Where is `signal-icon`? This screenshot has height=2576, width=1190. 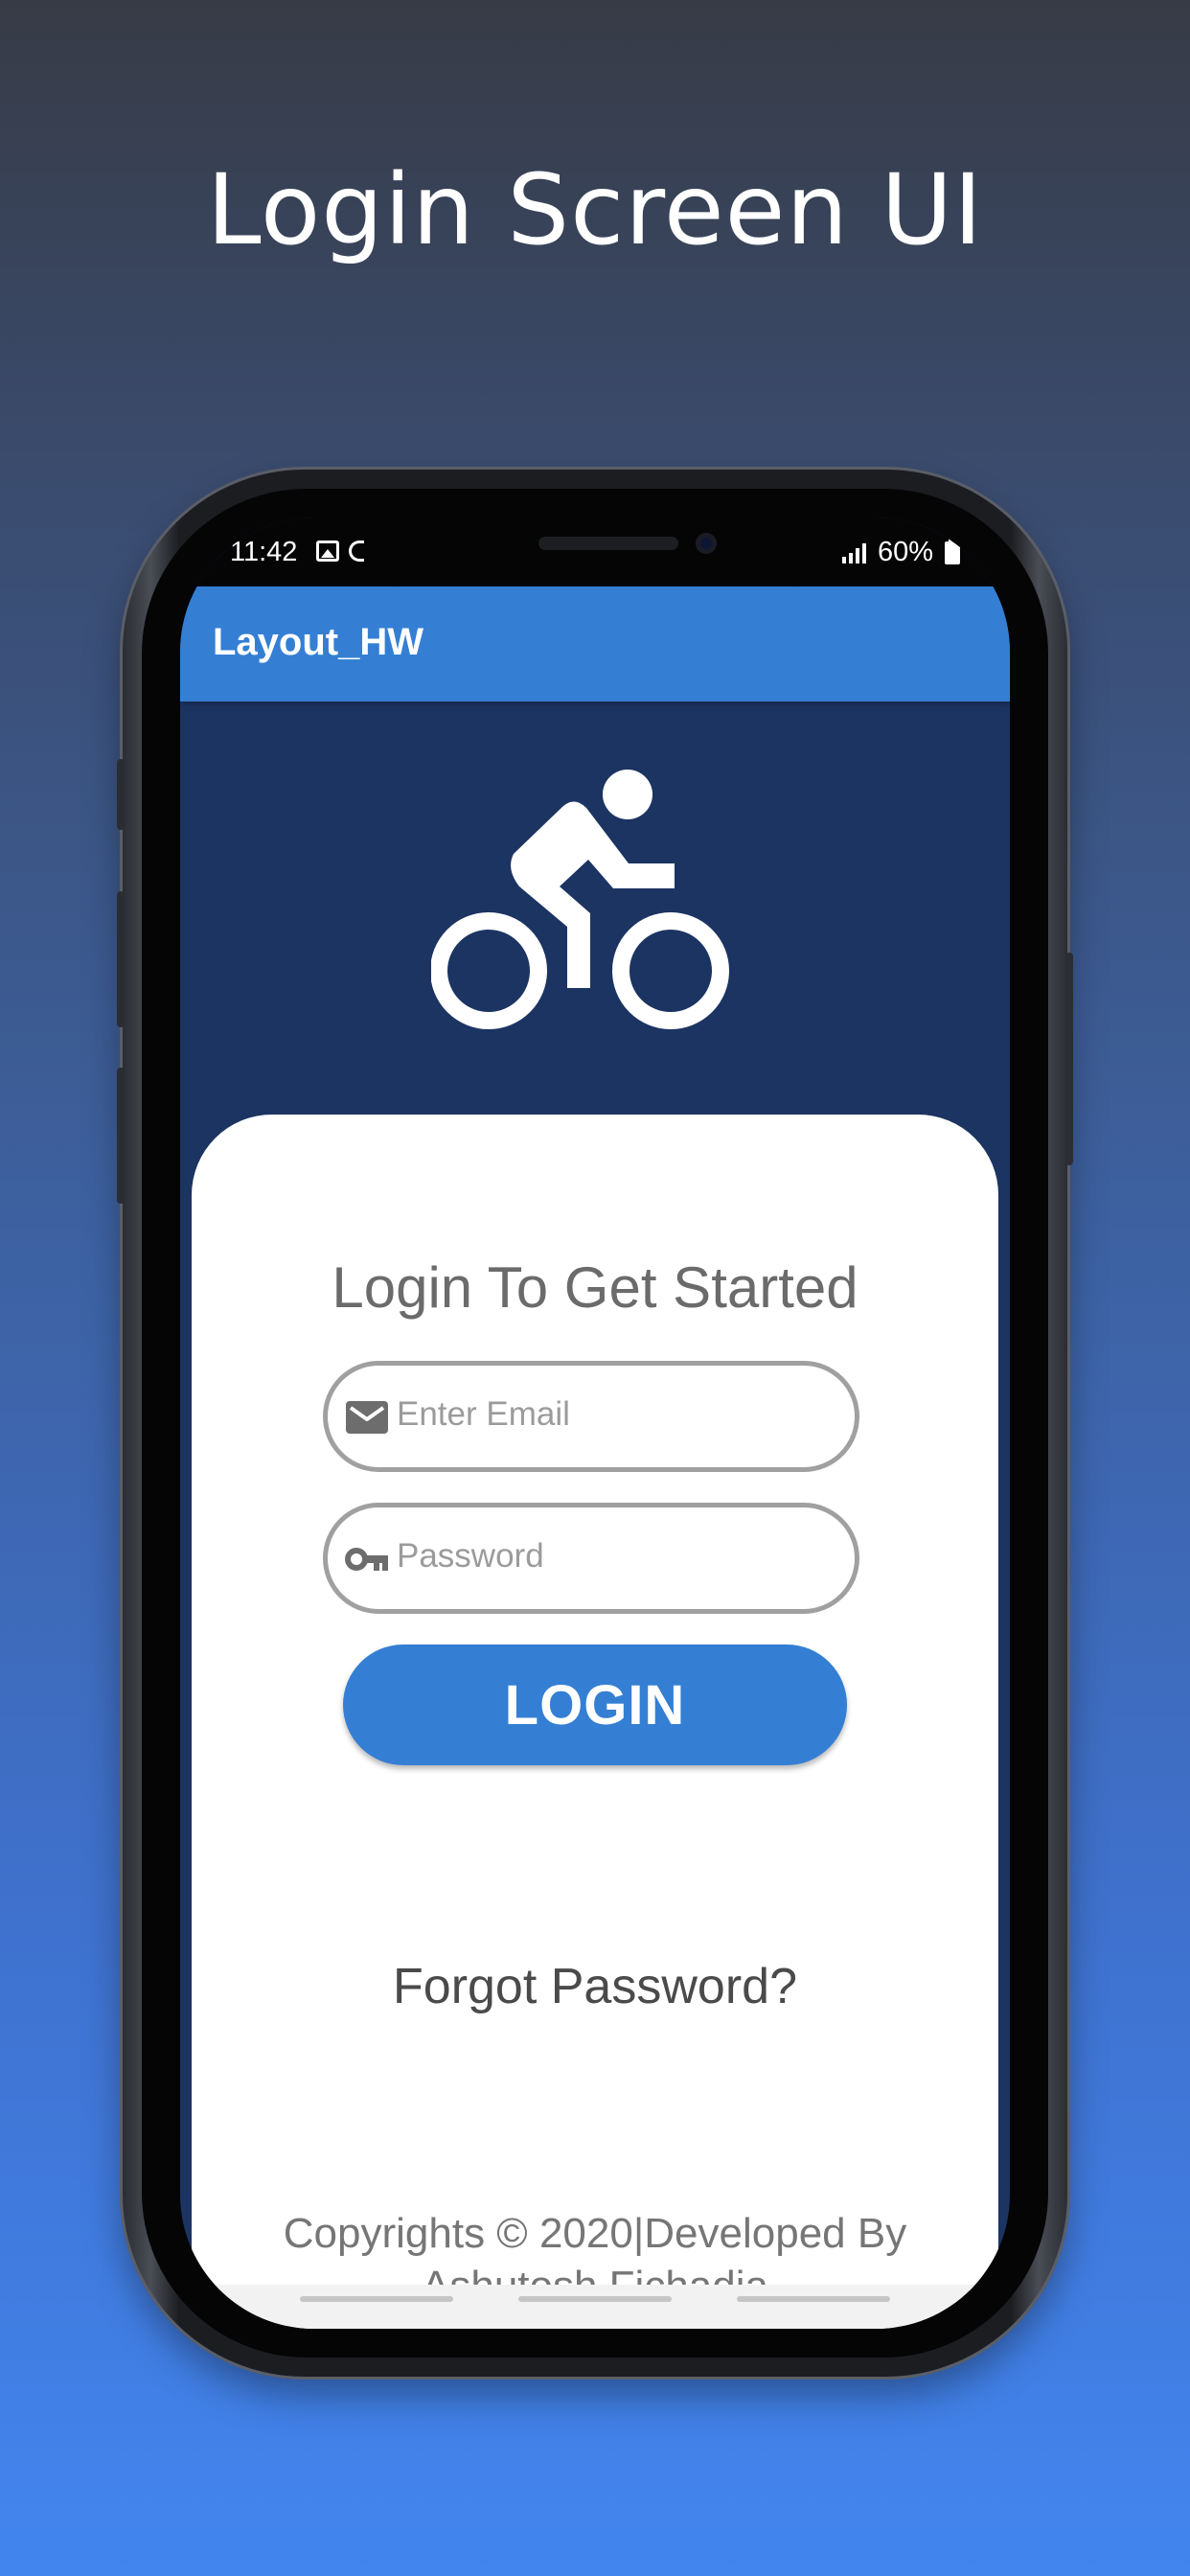
signal-icon is located at coordinates (854, 553).